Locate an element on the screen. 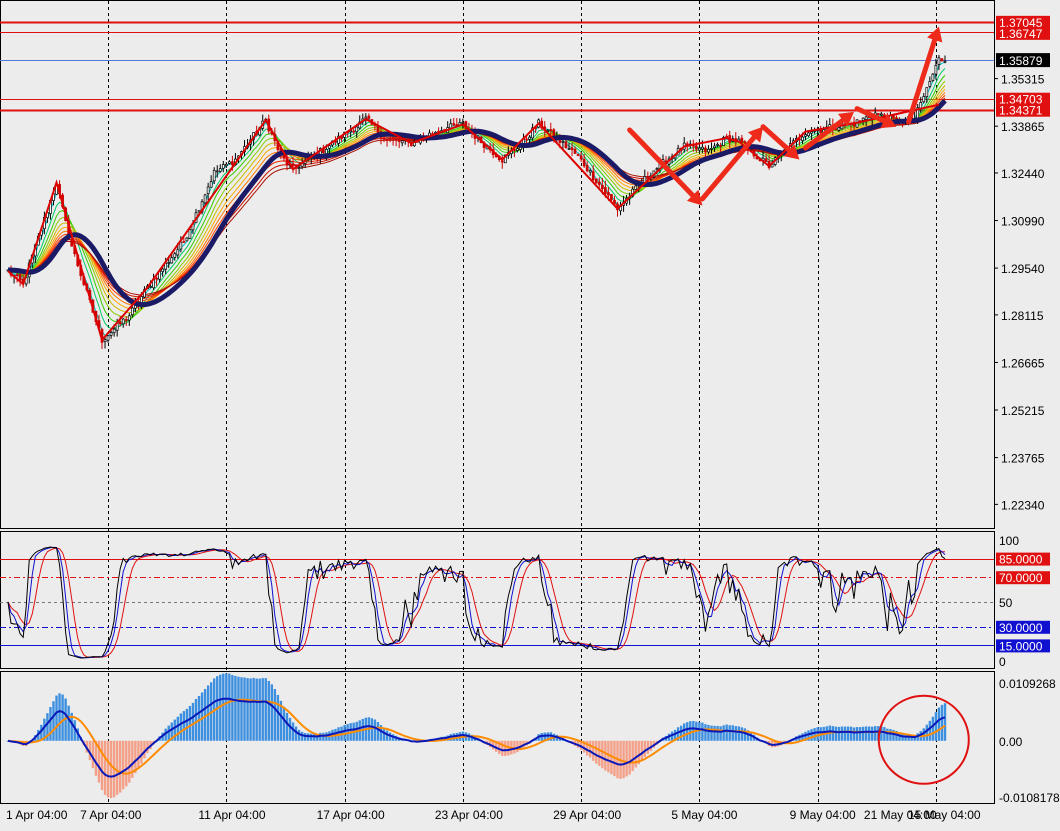 This screenshot has height=831, width=1060. stoch-level-label-15: 15.0000 is located at coordinates (1021, 646).